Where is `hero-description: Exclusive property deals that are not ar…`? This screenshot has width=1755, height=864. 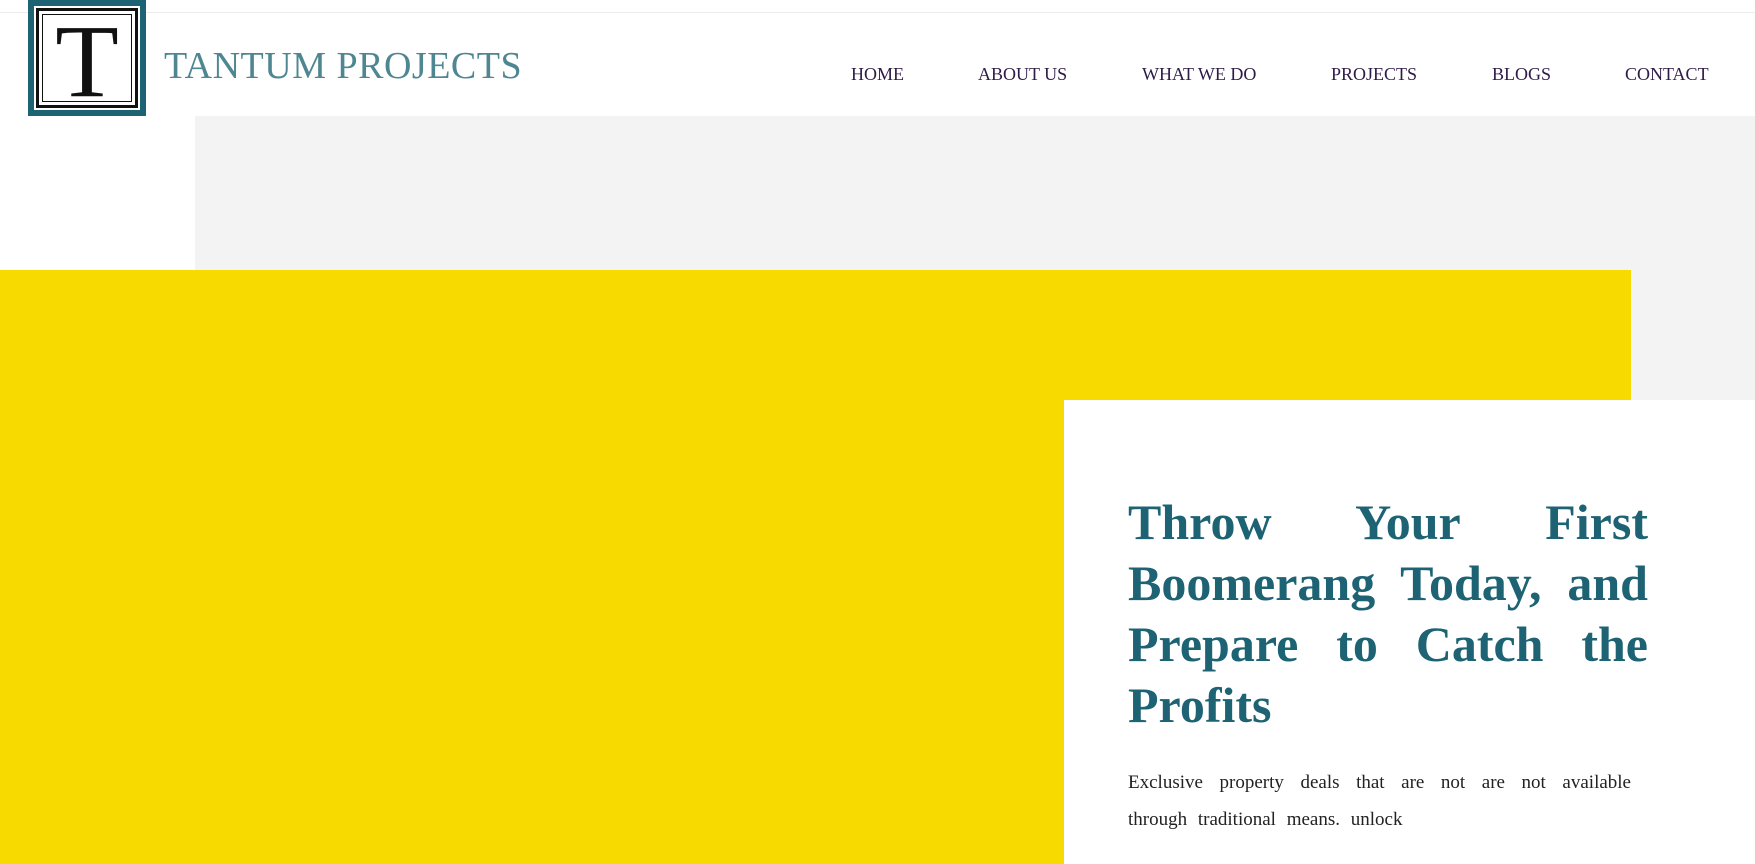 hero-description: Exclusive property deals that are not ar… is located at coordinates (1379, 801).